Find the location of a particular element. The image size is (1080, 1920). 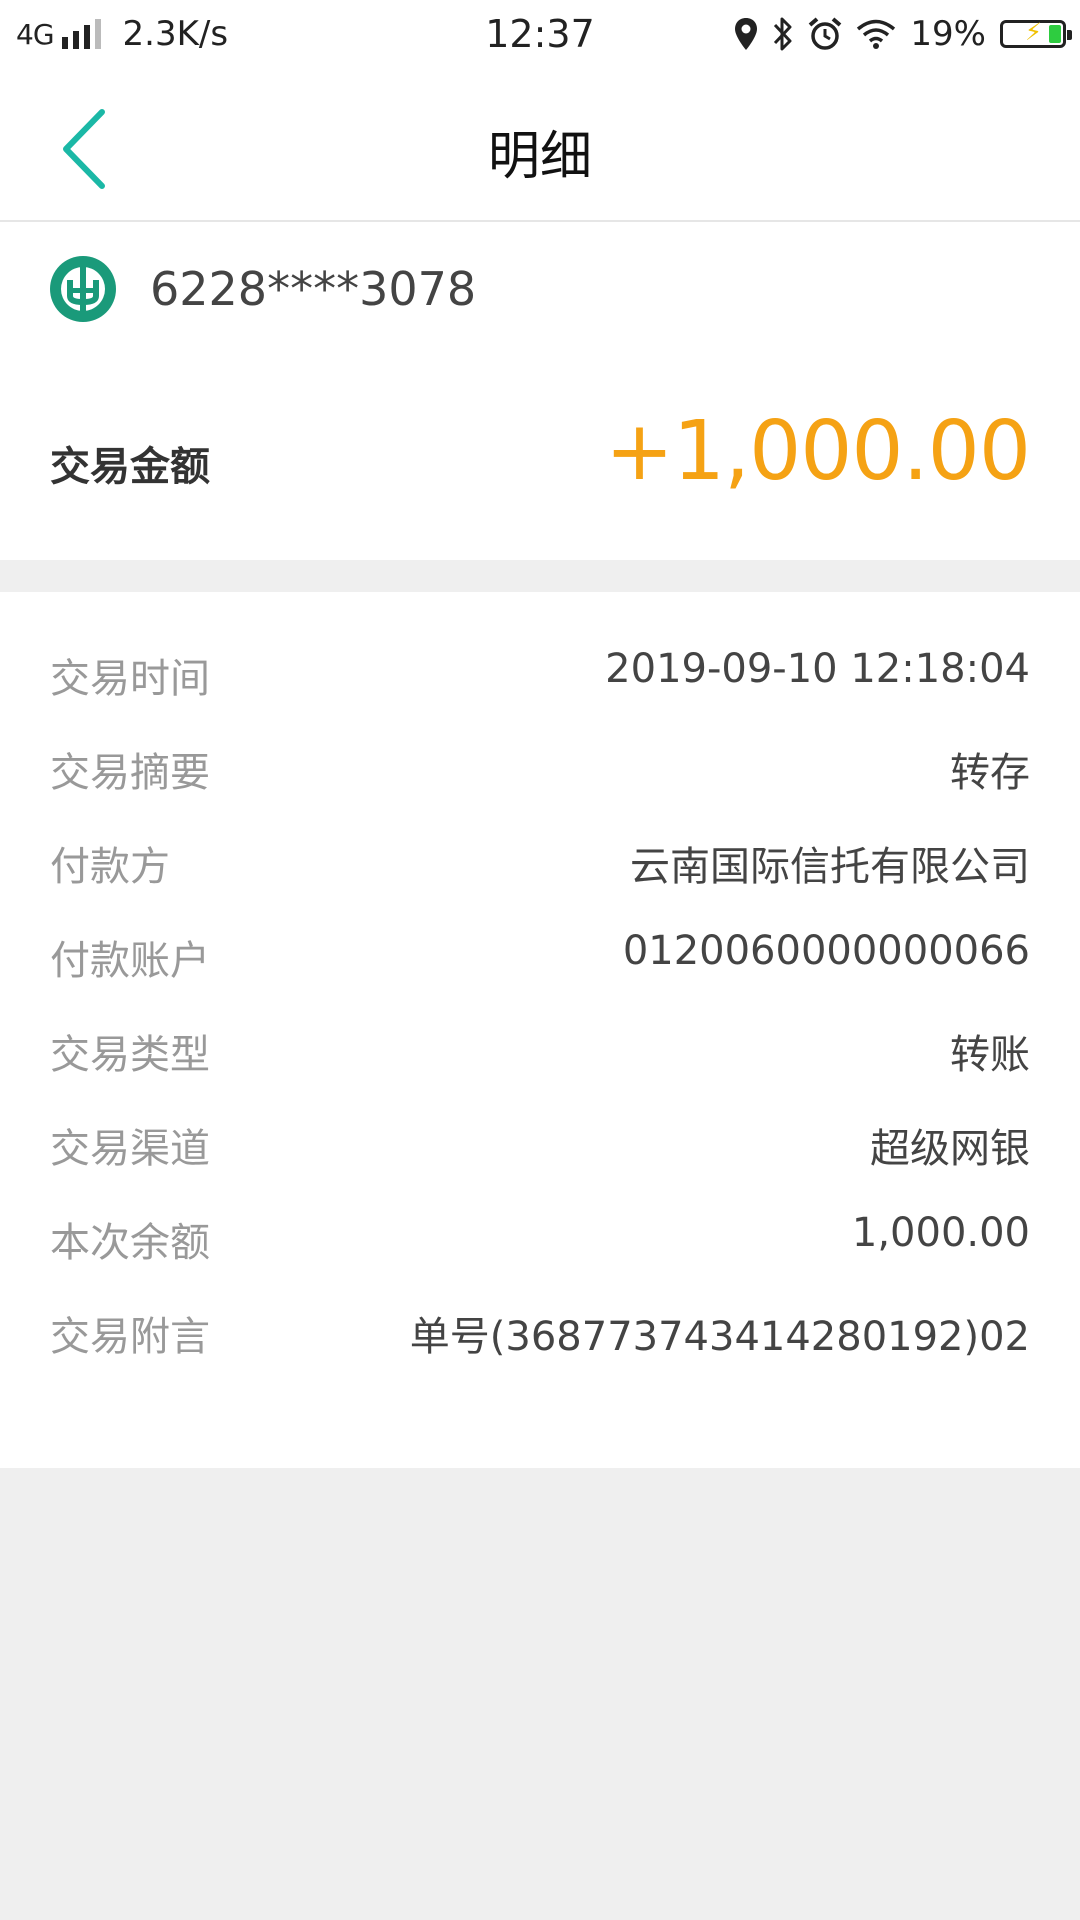

detail-row-summary: 交易摘要 转存 is located at coordinates (540, 765).